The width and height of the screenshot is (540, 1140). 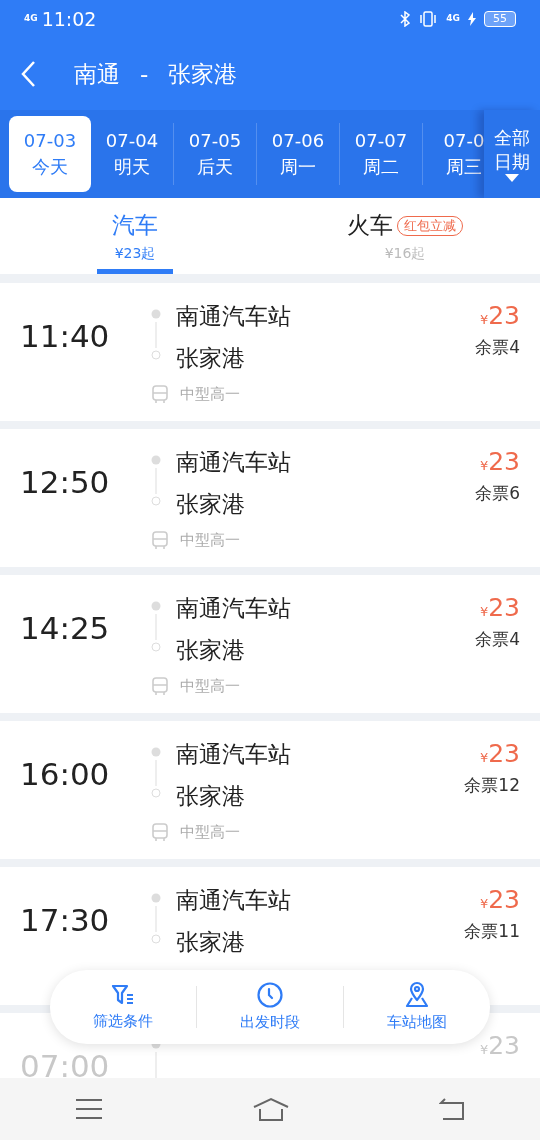 I want to click on dropdown-icon, so click(x=512, y=178).